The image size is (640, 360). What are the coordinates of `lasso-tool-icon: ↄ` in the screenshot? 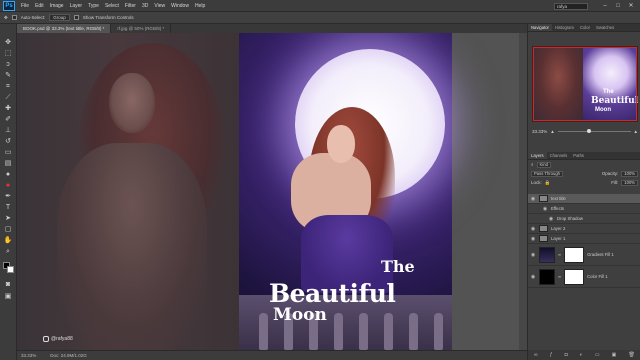 It's located at (8, 64).